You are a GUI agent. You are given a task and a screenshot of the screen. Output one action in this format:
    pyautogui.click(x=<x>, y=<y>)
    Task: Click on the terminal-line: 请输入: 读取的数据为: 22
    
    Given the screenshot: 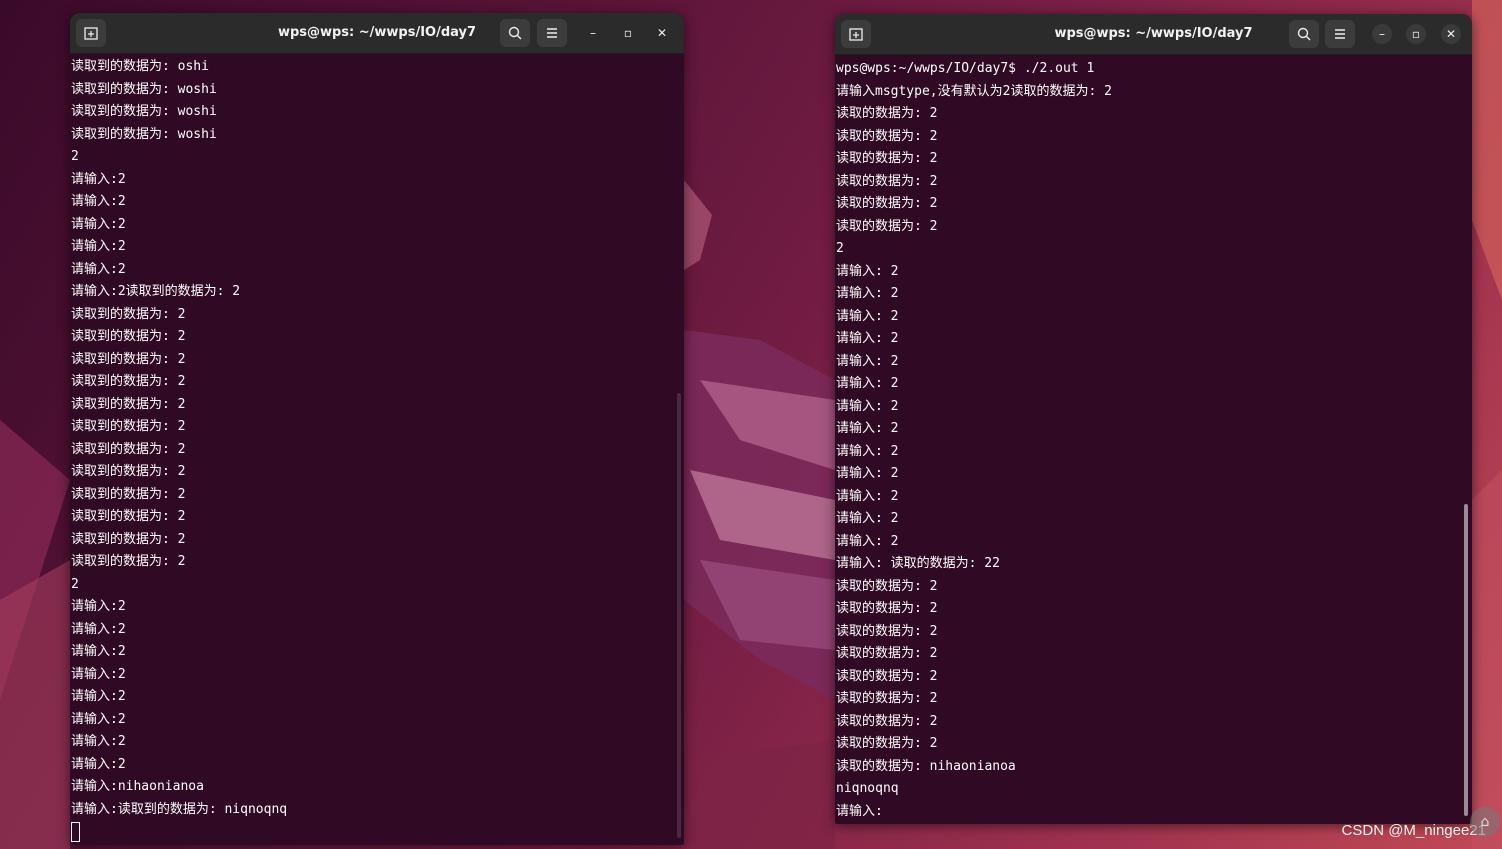 What is the action you would take?
    pyautogui.click(x=918, y=563)
    